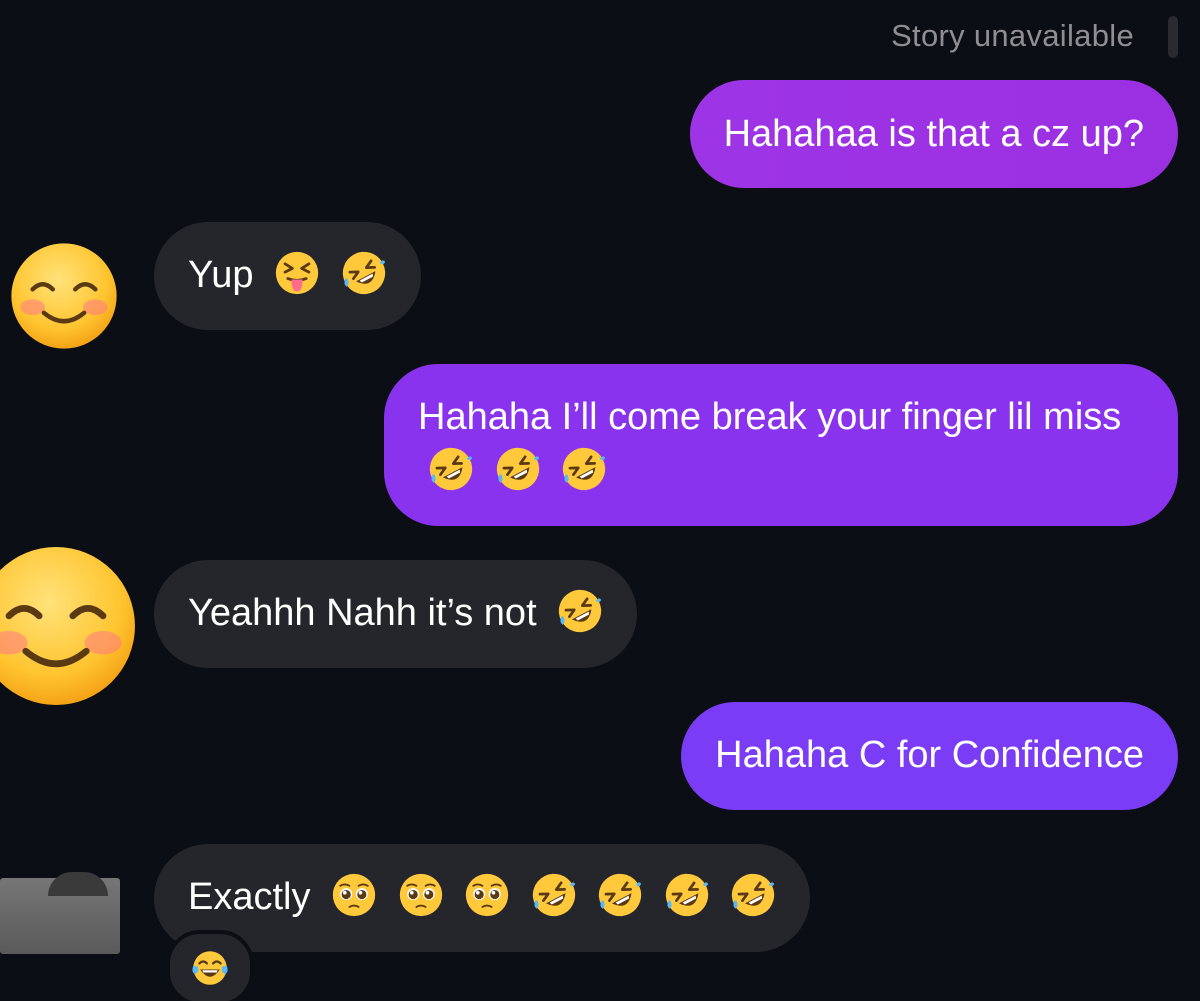 This screenshot has width=1200, height=1001. Describe the element at coordinates (1012, 35) in the screenshot. I see `story-unavailable-label: Story unavailable` at that location.